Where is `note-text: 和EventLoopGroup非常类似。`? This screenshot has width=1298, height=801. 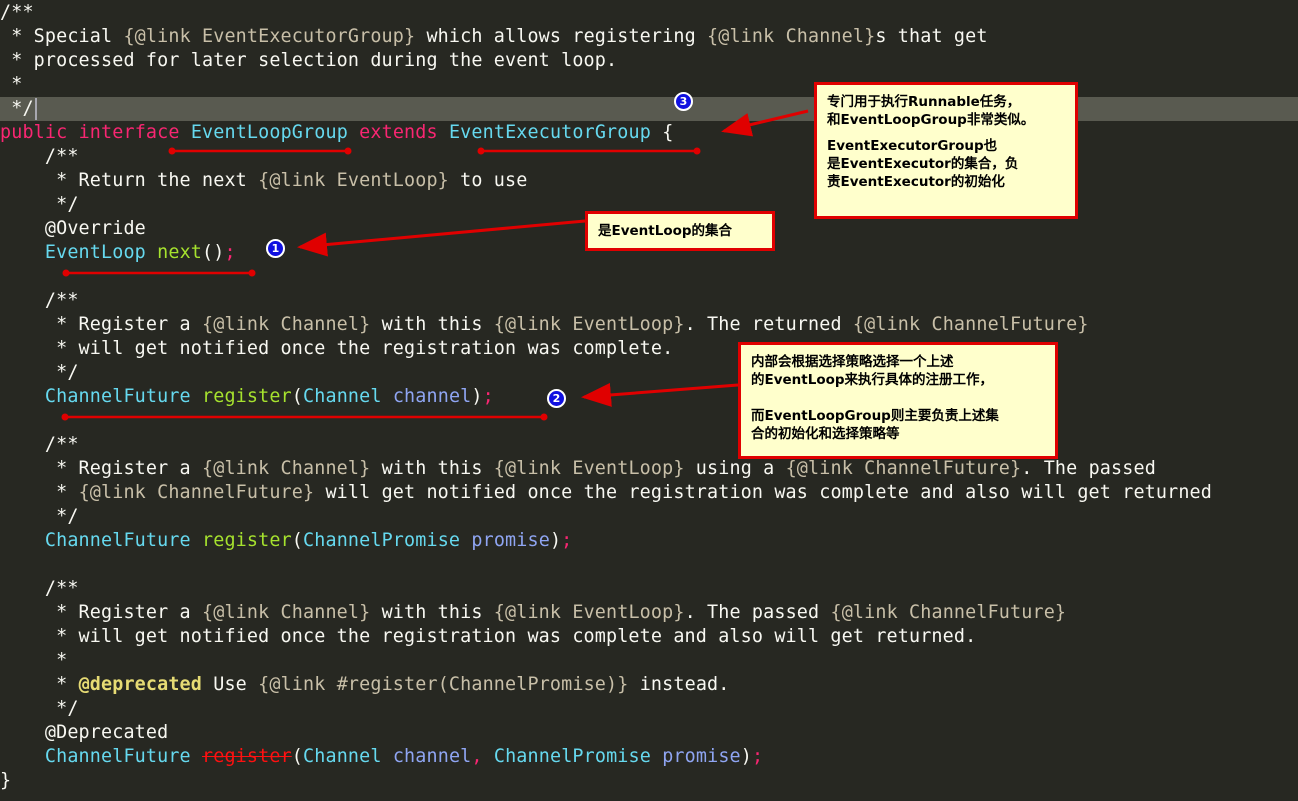
note-text: 和EventLoopGroup非常类似。 is located at coordinates (931, 120).